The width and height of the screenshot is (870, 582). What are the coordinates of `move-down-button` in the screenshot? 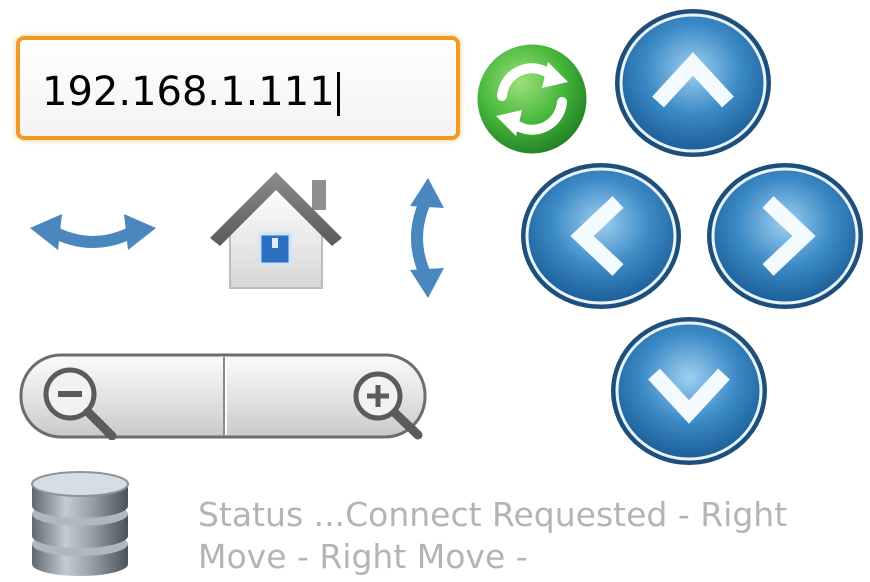 It's located at (689, 391).